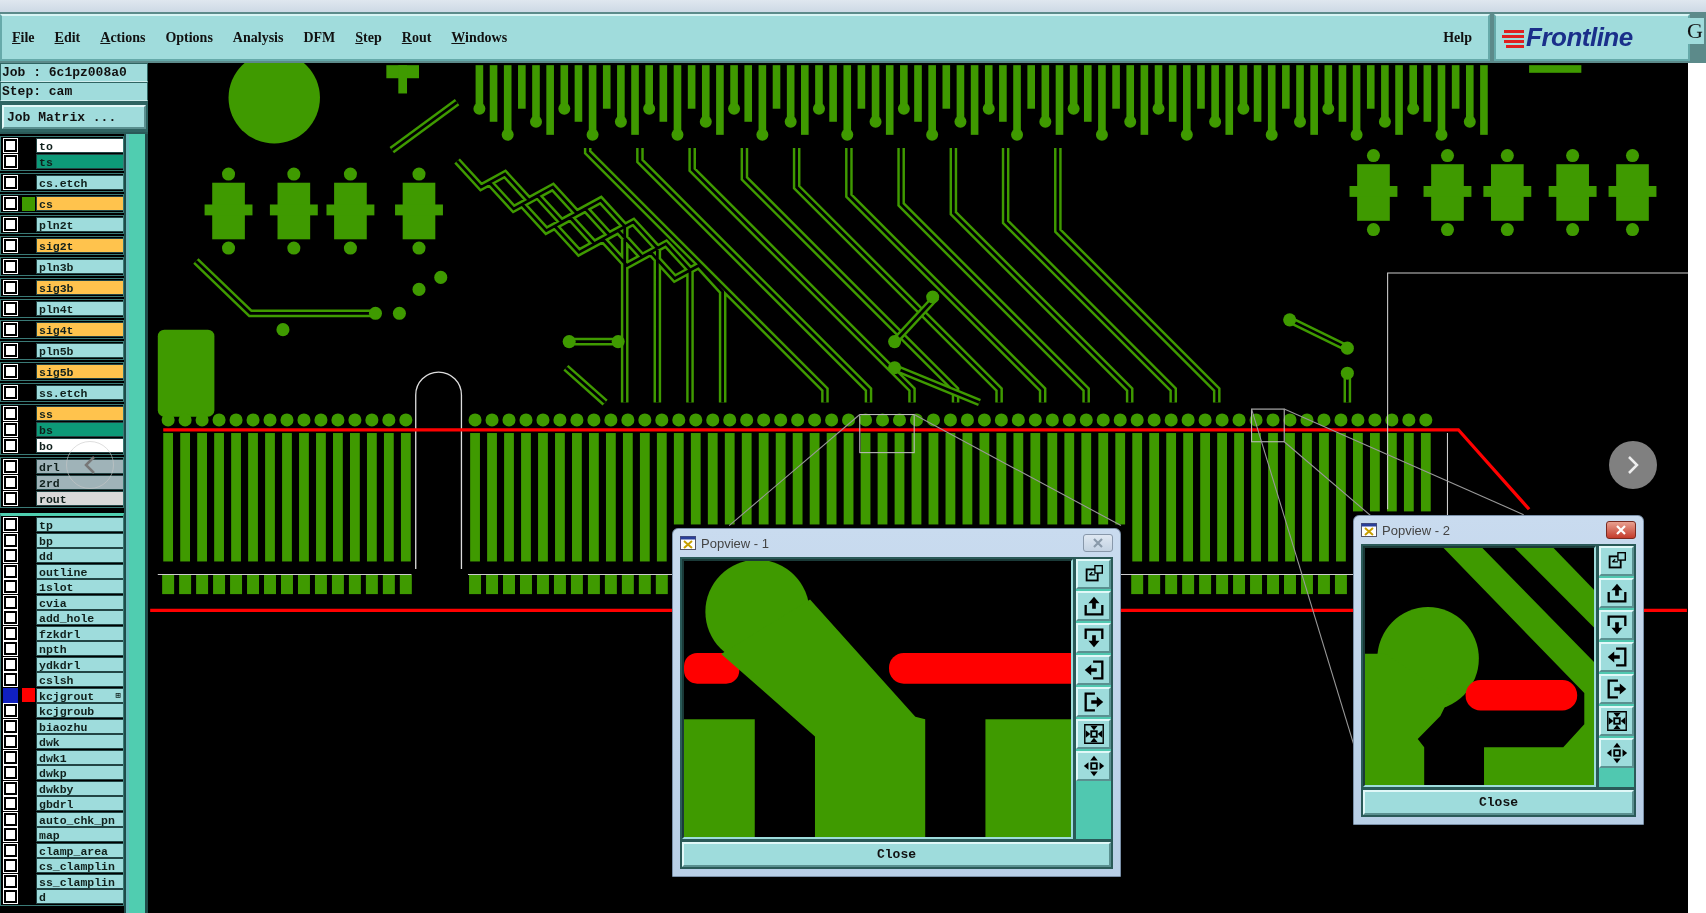 Image resolution: width=1706 pixels, height=913 pixels. Describe the element at coordinates (79, 371) in the screenshot. I see `layer-name: sig5b` at that location.